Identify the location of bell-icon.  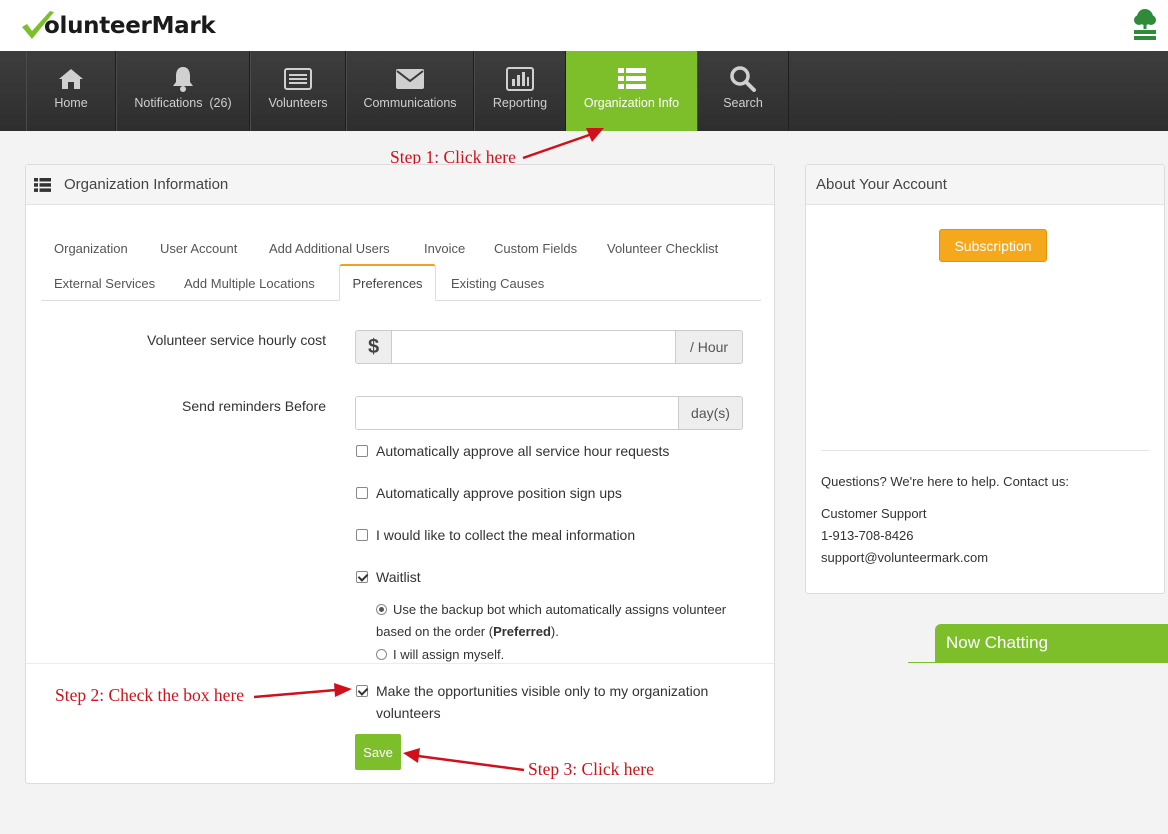
(183, 79).